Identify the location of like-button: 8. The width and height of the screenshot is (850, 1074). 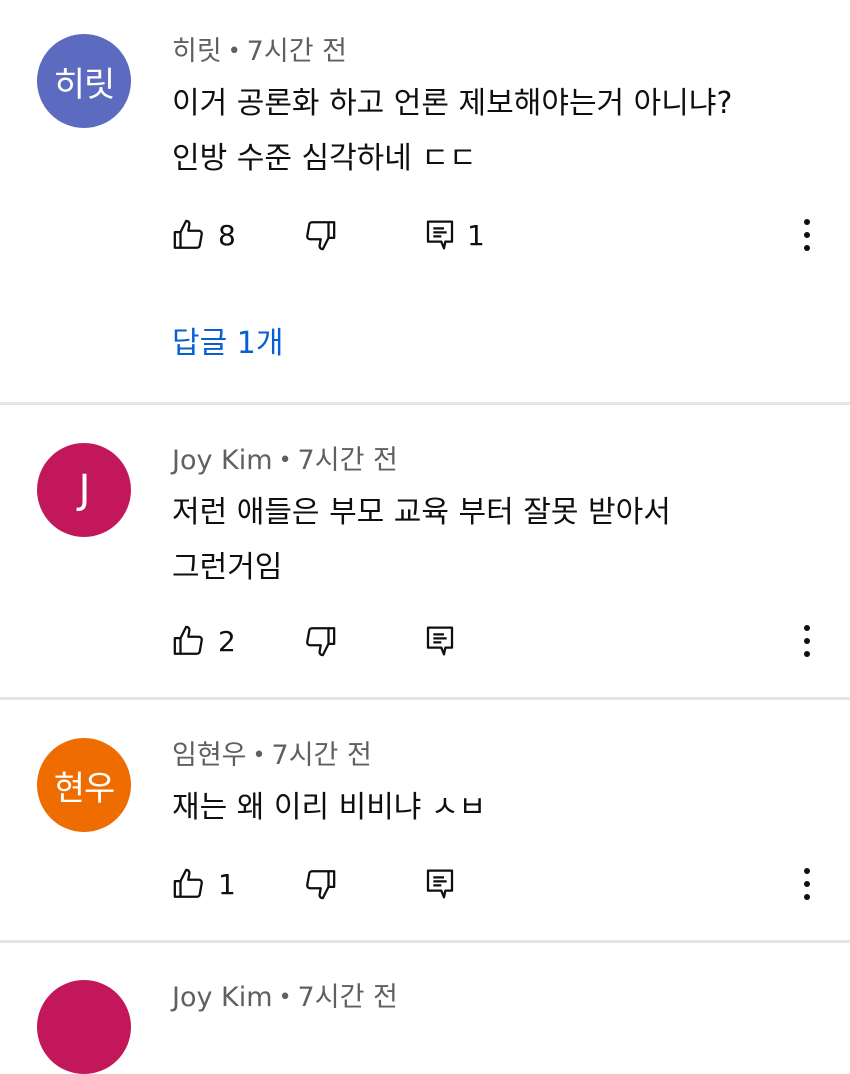
(204, 235).